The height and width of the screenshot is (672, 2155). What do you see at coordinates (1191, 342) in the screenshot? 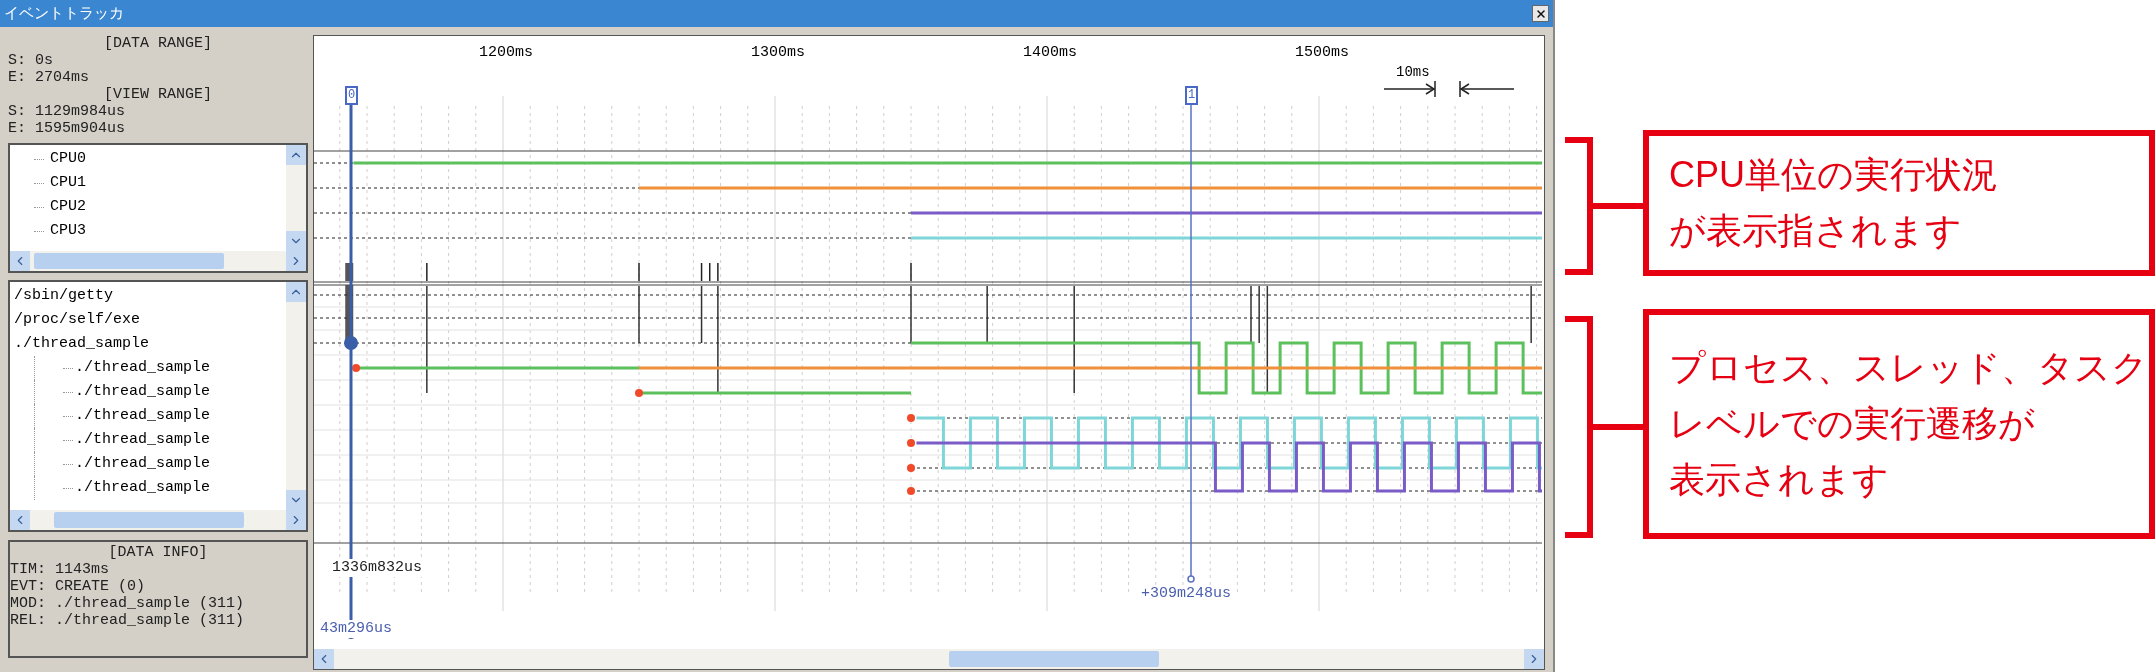
I see `cursor-line` at bounding box center [1191, 342].